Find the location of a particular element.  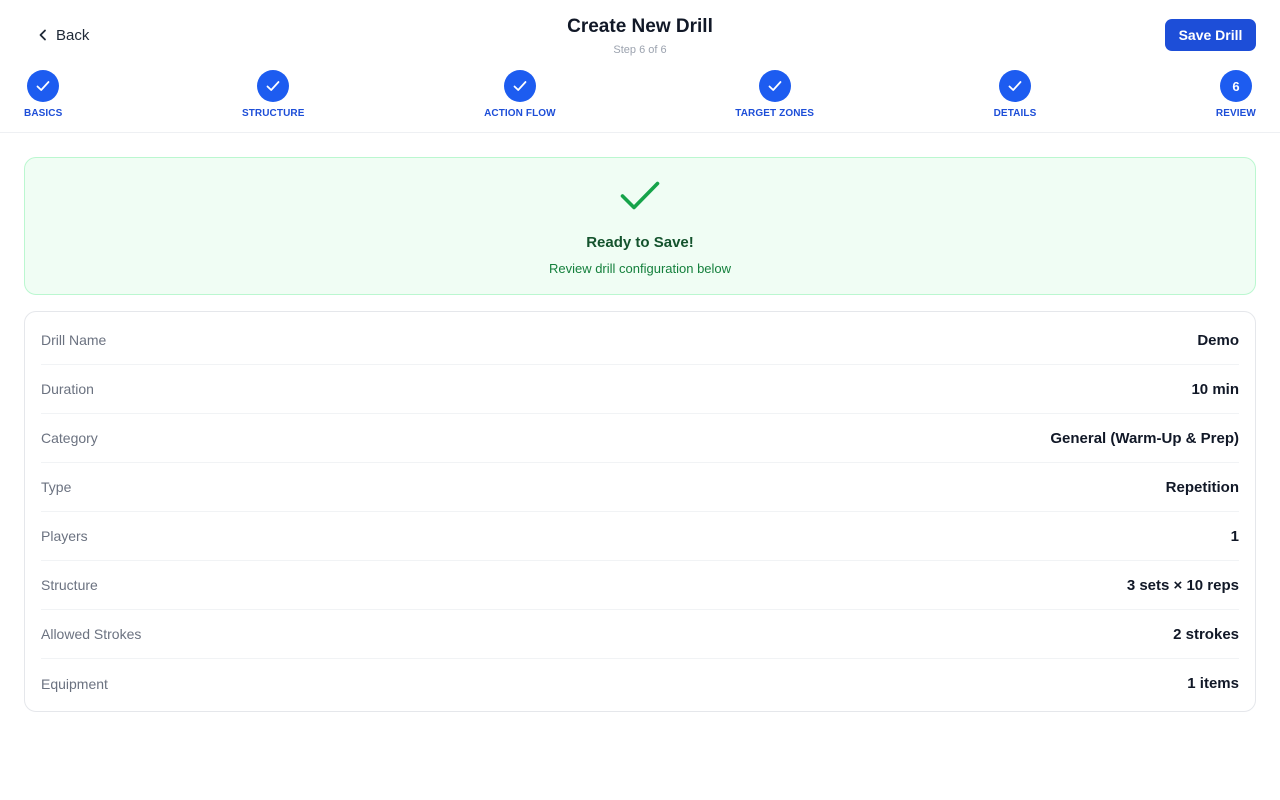

row-value: 3 sets × 10 reps is located at coordinates (1182, 585).